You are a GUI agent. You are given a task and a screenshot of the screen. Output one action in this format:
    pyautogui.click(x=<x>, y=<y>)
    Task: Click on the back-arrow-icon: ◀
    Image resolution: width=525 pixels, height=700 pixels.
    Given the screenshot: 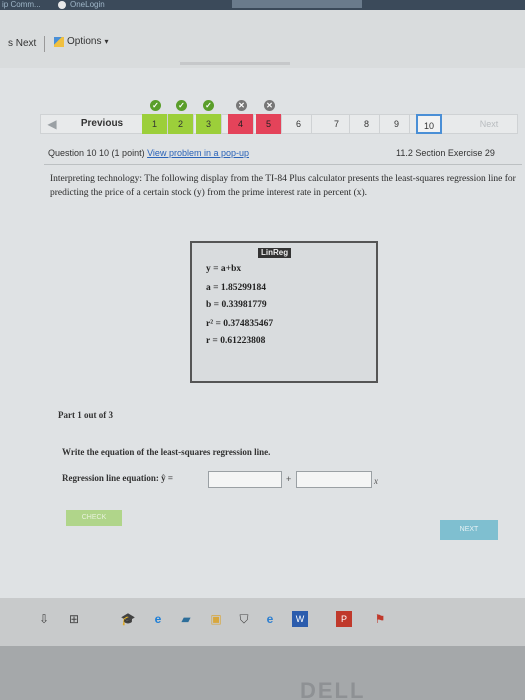 What is the action you would take?
    pyautogui.click(x=52, y=124)
    